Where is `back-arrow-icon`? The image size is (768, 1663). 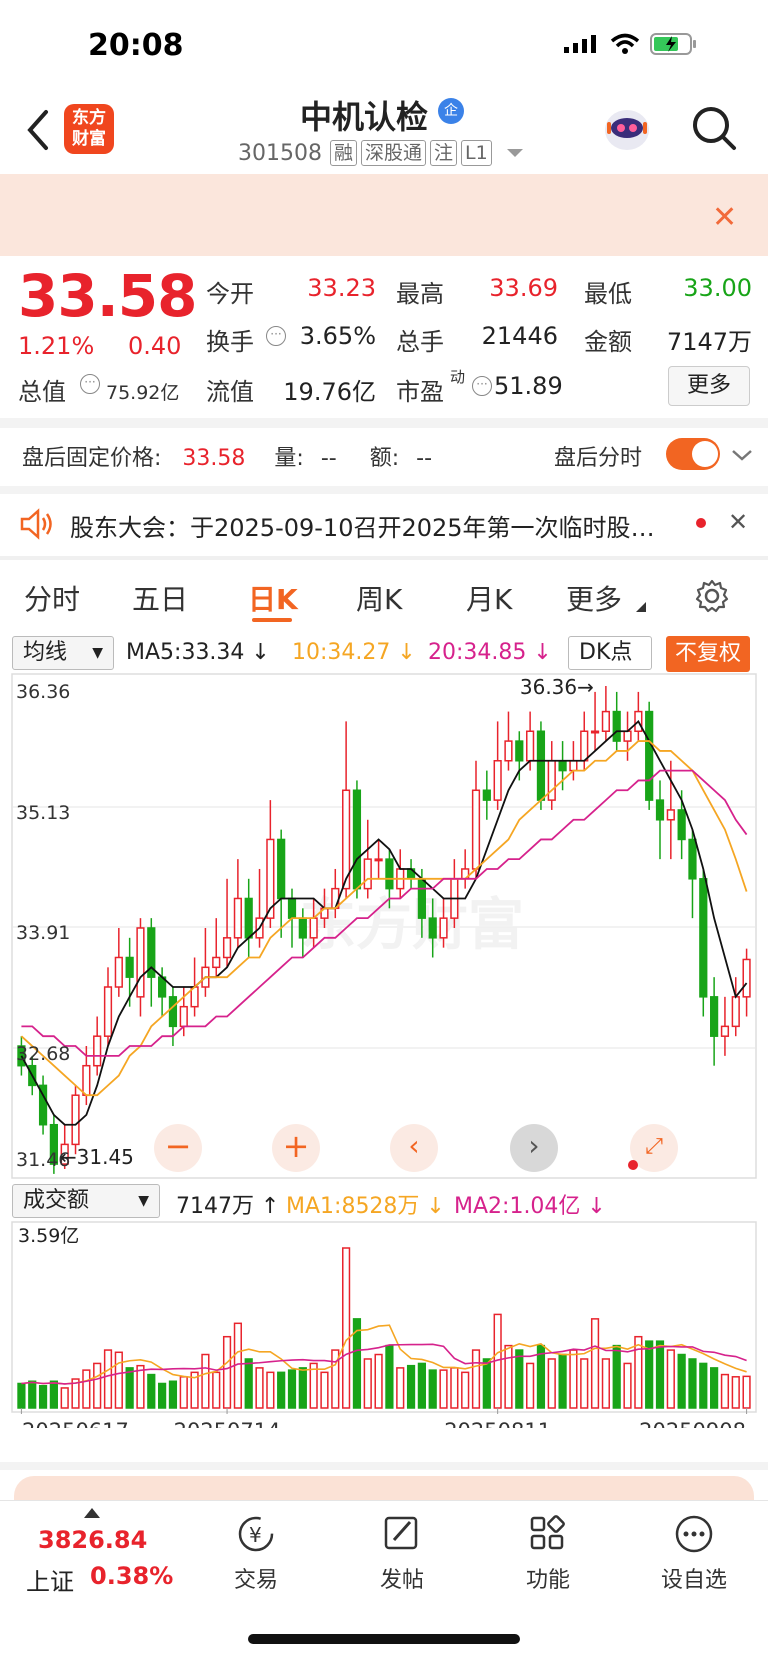 back-arrow-icon is located at coordinates (38, 130).